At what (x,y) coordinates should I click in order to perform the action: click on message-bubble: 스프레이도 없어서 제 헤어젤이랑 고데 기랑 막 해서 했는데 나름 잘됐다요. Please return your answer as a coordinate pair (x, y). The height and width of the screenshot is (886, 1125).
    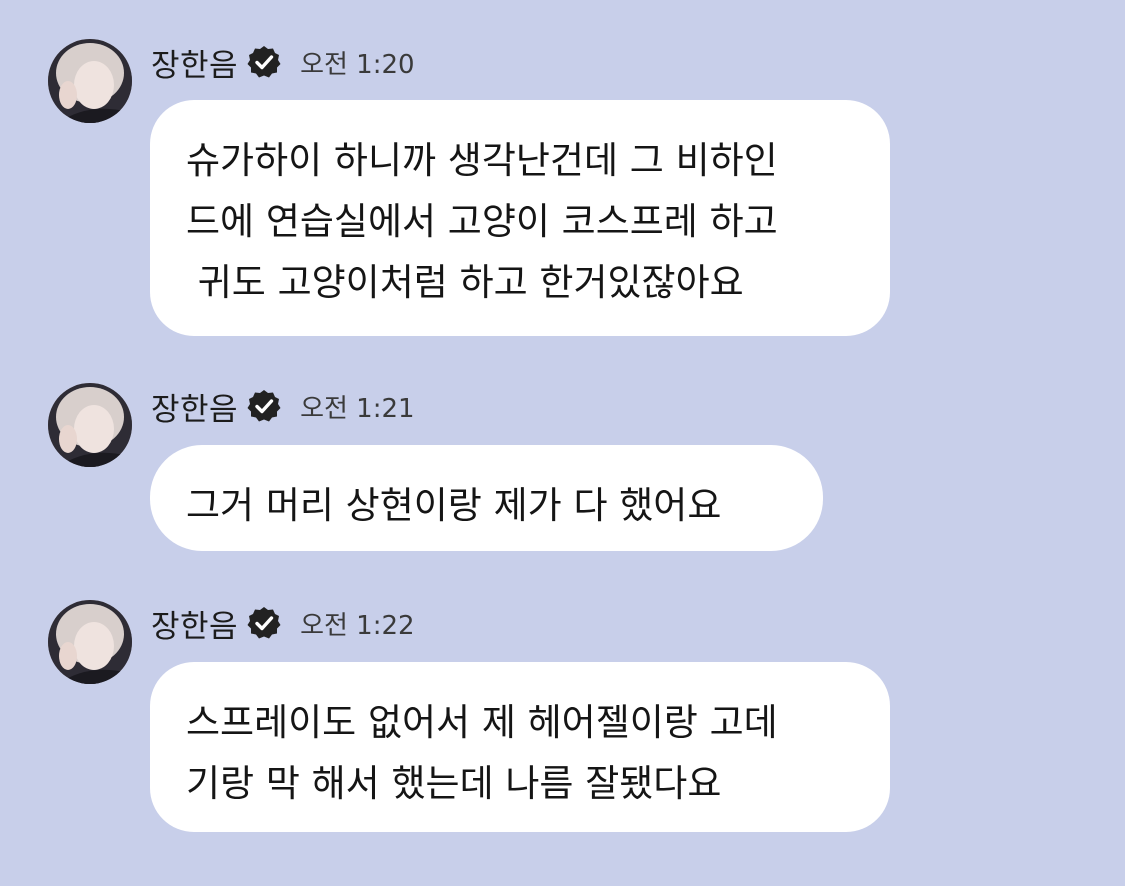
    Looking at the image, I should click on (520, 747).